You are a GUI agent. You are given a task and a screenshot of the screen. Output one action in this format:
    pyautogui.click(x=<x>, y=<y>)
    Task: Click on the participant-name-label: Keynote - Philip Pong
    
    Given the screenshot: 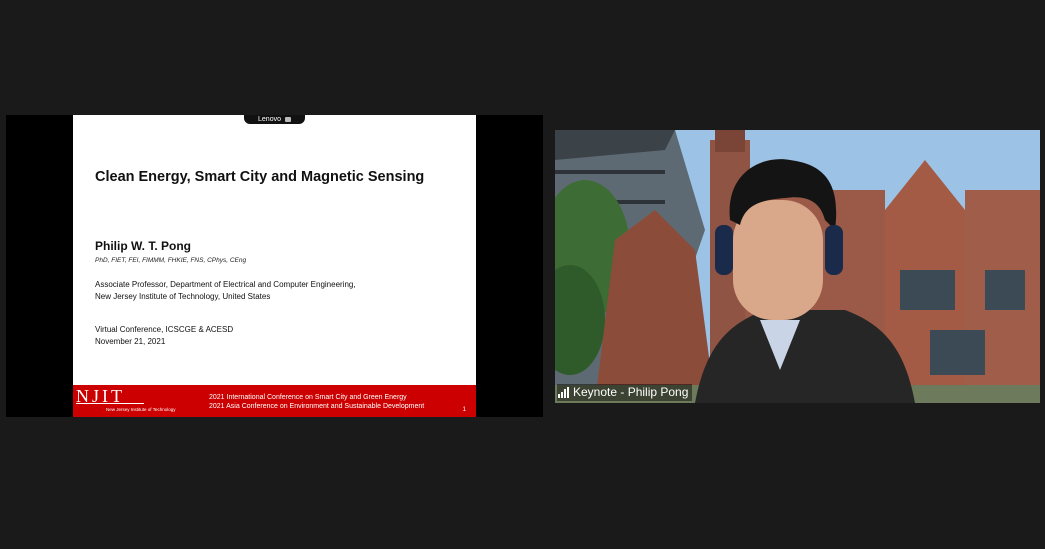 What is the action you would take?
    pyautogui.click(x=625, y=392)
    